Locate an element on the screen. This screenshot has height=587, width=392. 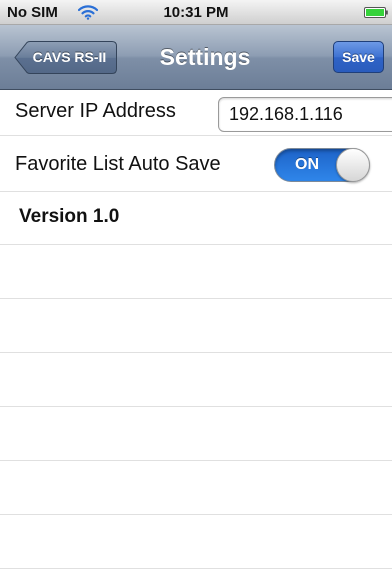
version-row: Version 1.0 is located at coordinates (196, 218).